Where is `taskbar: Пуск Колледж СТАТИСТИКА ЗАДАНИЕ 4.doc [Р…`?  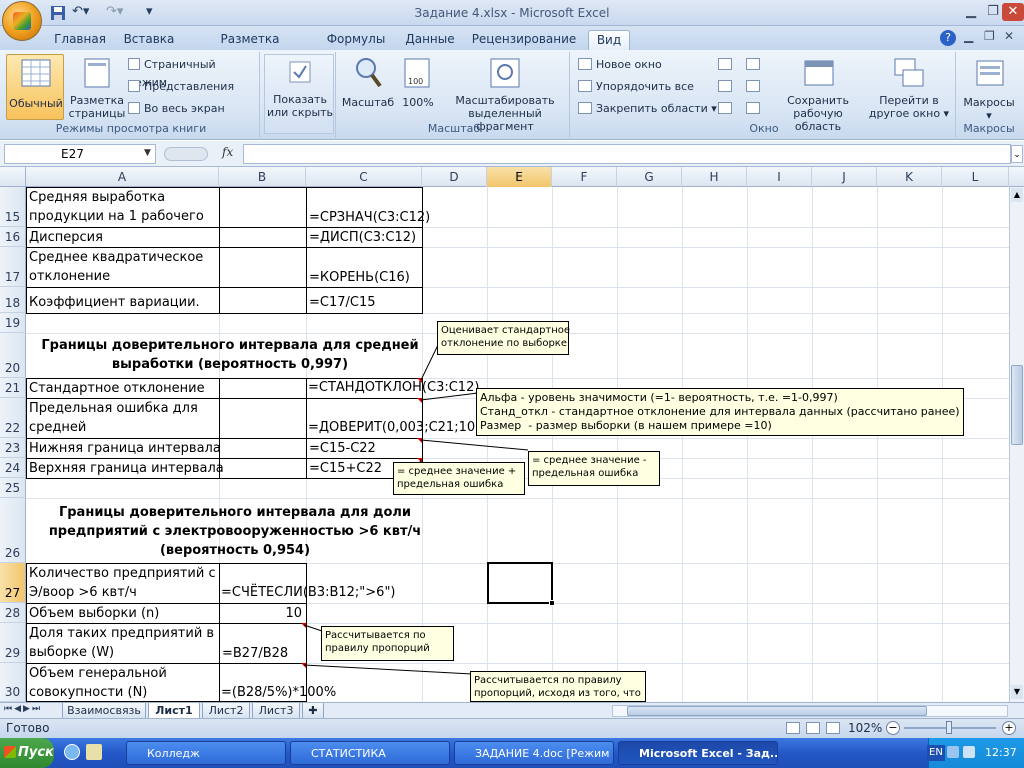
taskbar: Пуск Колледж СТАТИСТИКА ЗАДАНИЕ 4.doc [Р… is located at coordinates (512, 753).